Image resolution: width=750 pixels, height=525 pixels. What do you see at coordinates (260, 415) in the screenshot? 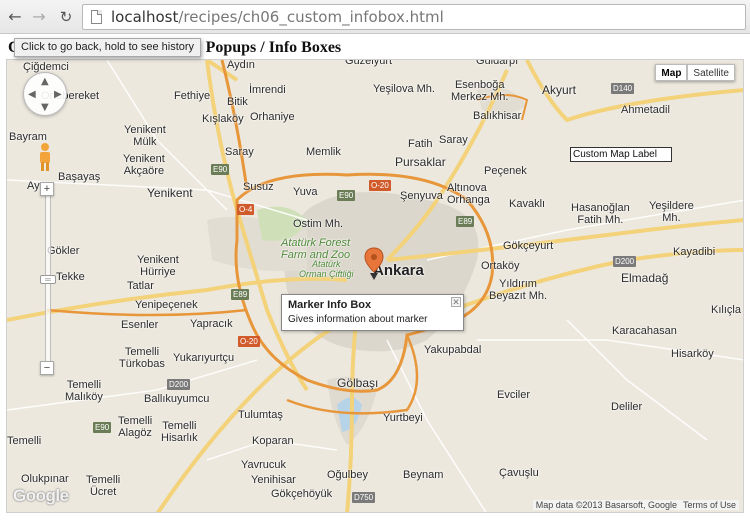
I see `place-label: Tulumtaş` at bounding box center [260, 415].